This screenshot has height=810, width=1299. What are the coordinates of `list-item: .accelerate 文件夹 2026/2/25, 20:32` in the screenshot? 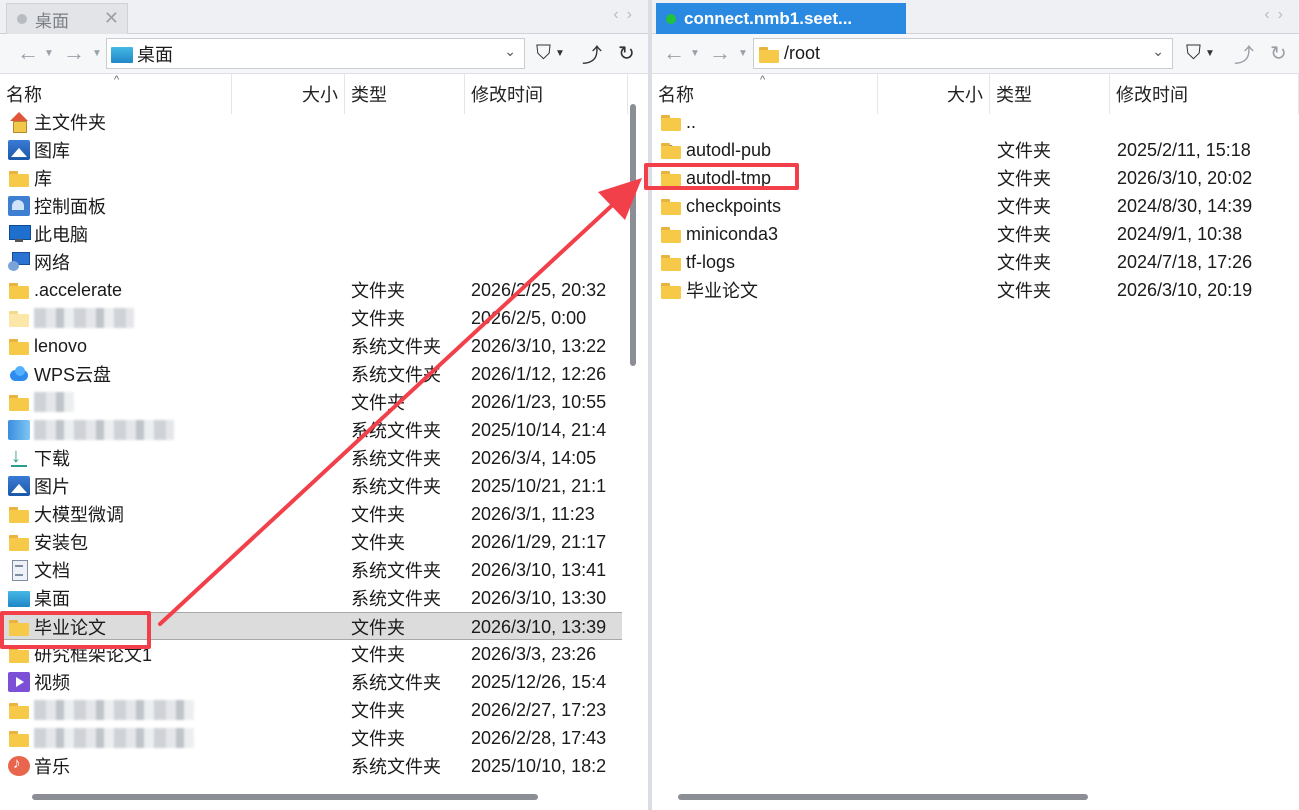 It's located at (311, 290).